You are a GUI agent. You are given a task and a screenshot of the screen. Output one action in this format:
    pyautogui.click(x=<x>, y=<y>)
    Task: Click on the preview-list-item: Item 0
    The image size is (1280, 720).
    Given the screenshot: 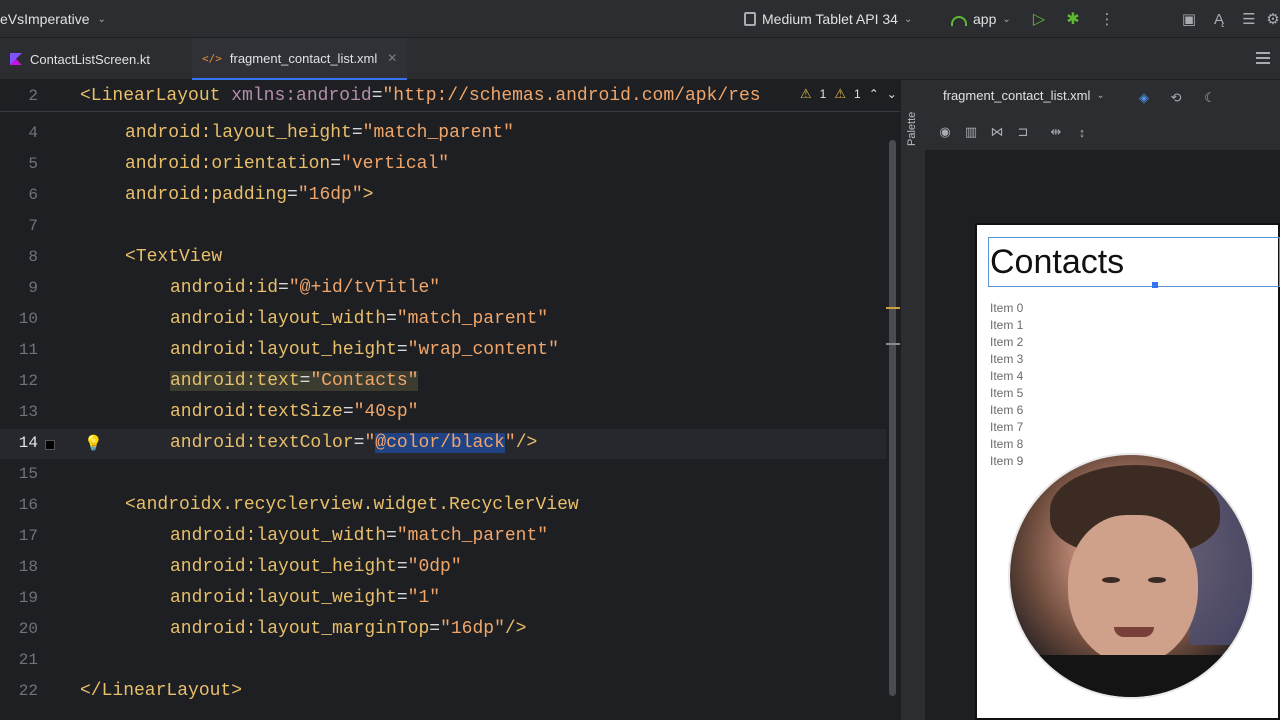 What is the action you would take?
    pyautogui.click(x=1007, y=308)
    